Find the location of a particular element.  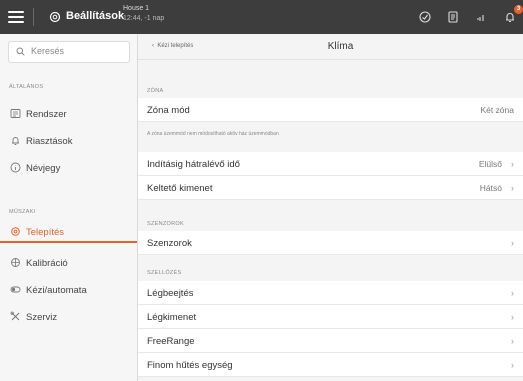

sidebar-item-telepites: Telepítés is located at coordinates (68, 232).